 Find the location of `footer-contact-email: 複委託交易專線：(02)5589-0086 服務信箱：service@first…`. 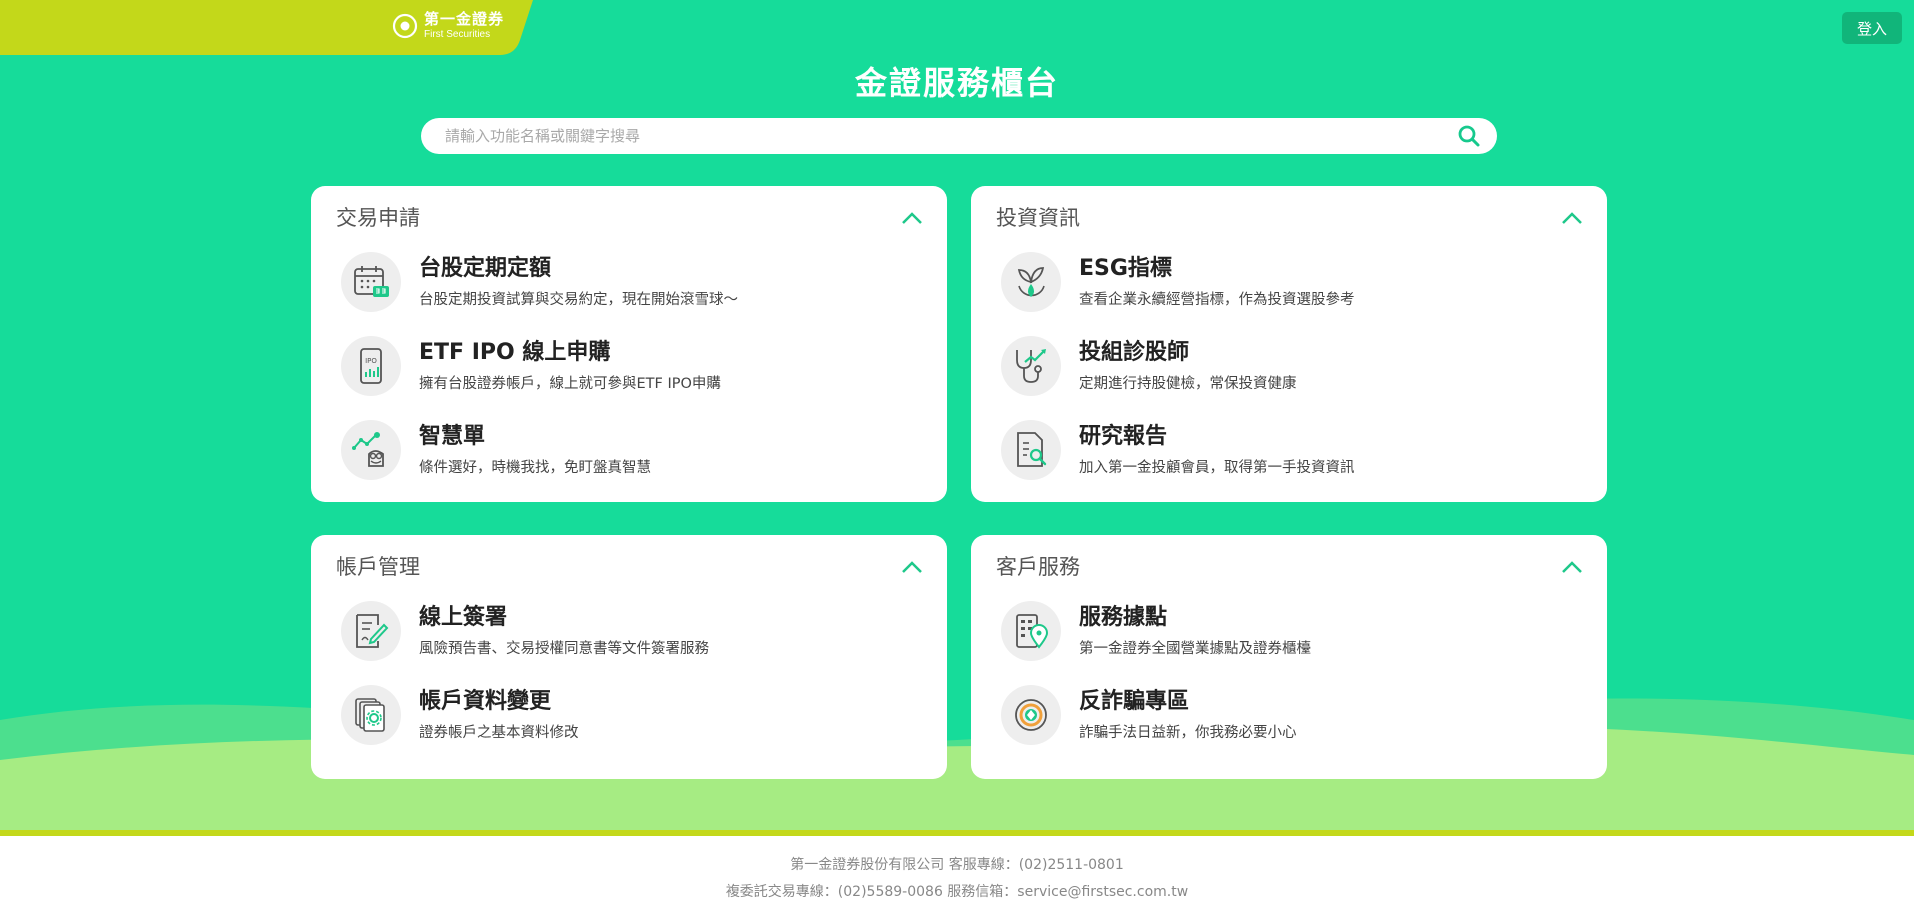

footer-contact-email: 複委託交易專線：(02)5589-0086 服務信箱：service@first… is located at coordinates (957, 892).